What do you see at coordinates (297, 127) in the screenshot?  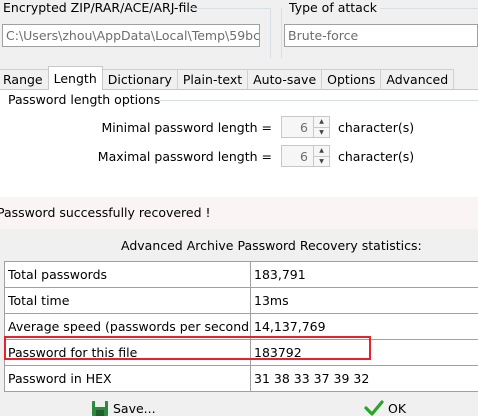 I see `min-length-value: 6` at bounding box center [297, 127].